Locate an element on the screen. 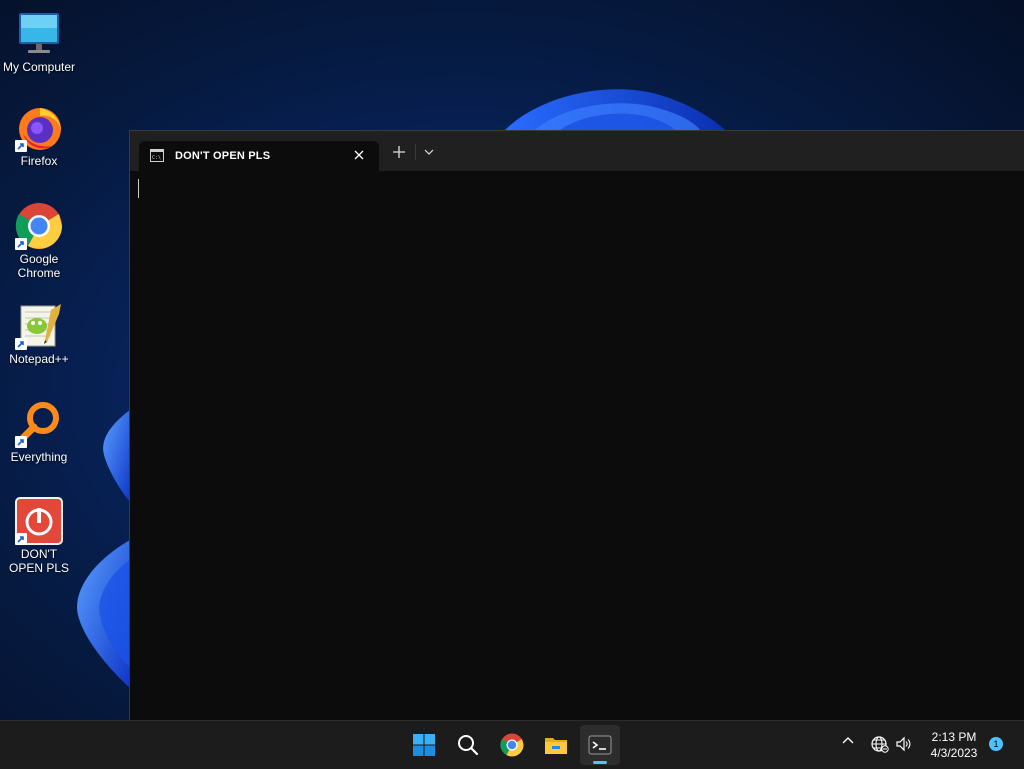 Image resolution: width=1024 pixels, height=769 pixels. windows-start-icon is located at coordinates (424, 745).